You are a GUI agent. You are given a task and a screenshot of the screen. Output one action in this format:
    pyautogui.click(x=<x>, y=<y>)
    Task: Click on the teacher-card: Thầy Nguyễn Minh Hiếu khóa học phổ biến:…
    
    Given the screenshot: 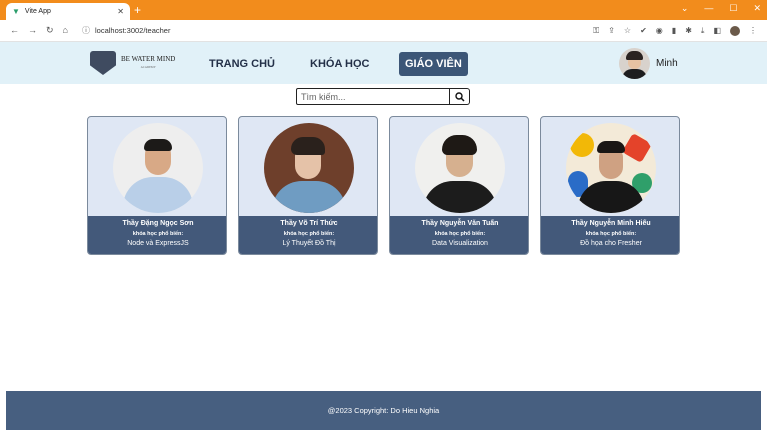 What is the action you would take?
    pyautogui.click(x=610, y=185)
    